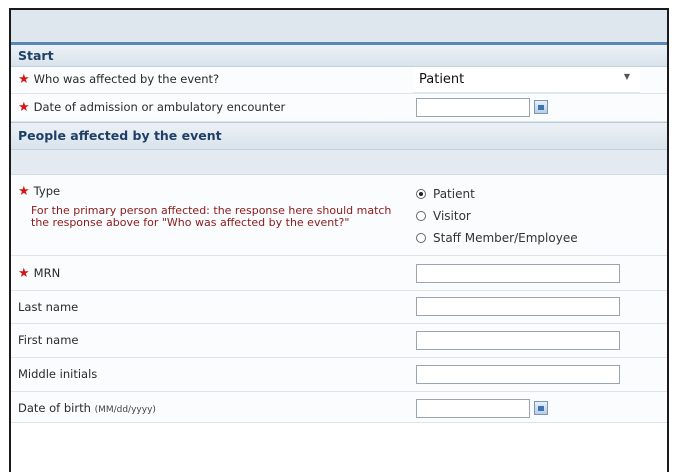 This screenshot has height=474, width=678. What do you see at coordinates (518, 306) in the screenshot?
I see `last-name-input` at bounding box center [518, 306].